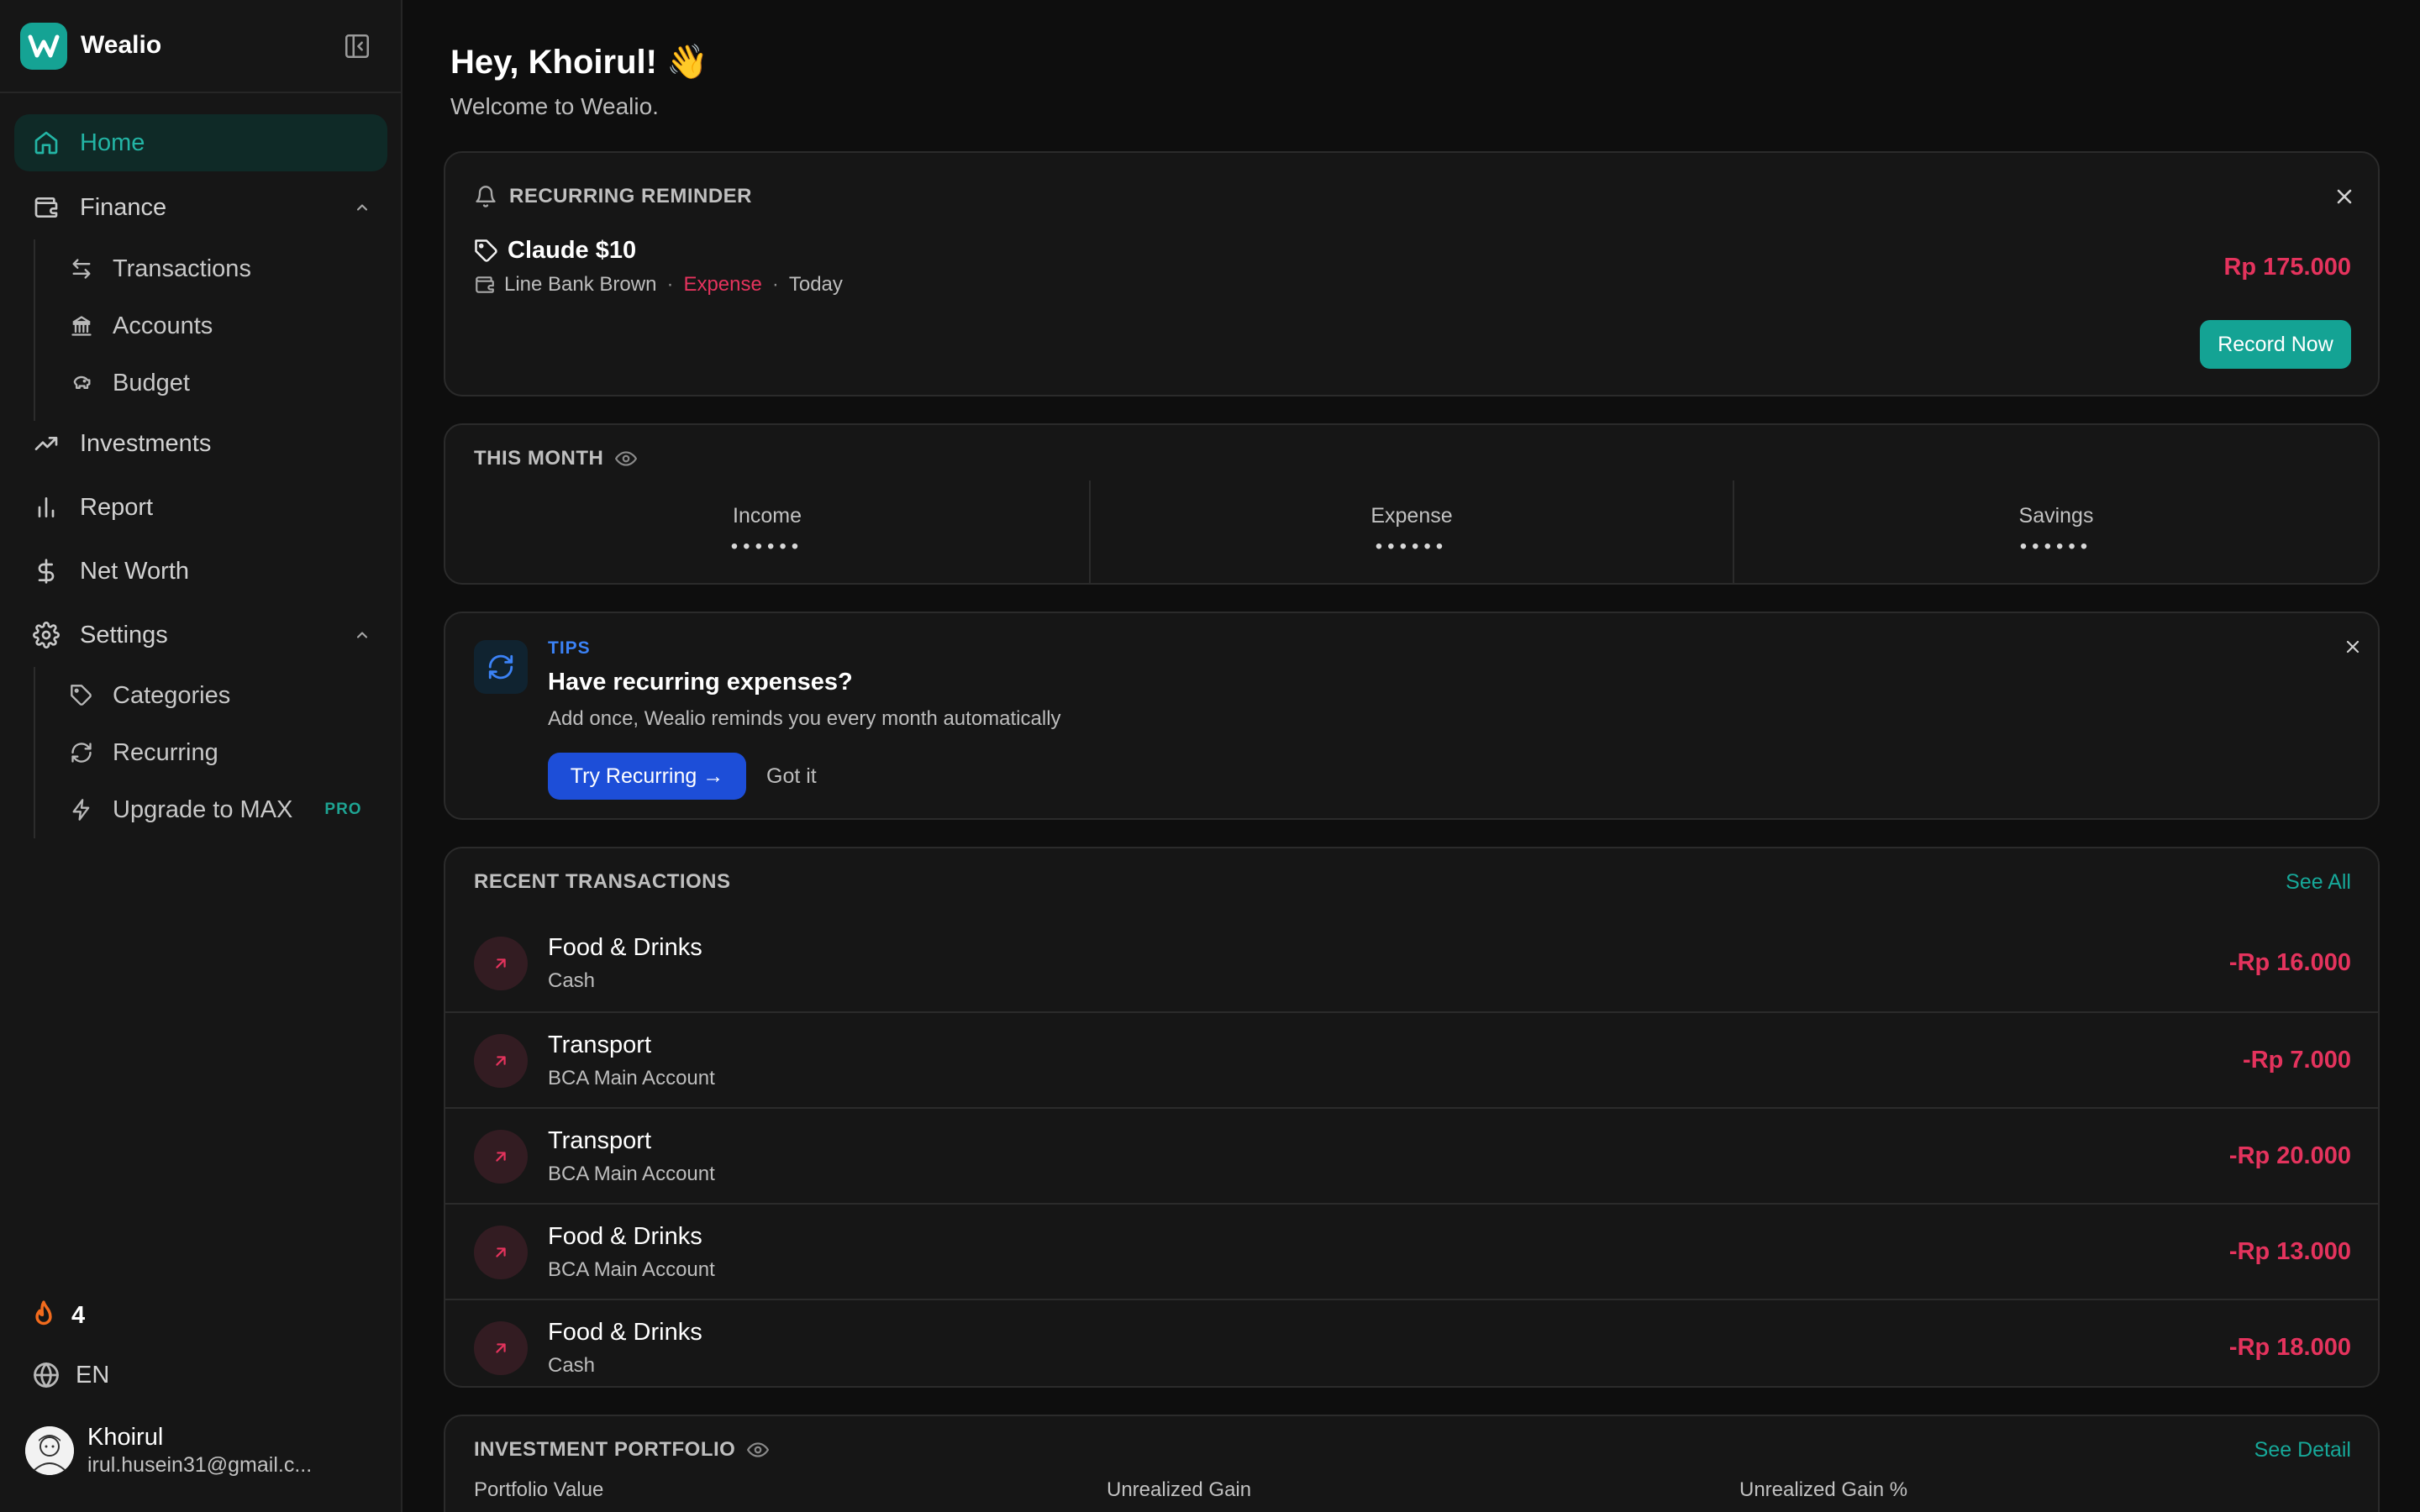 This screenshot has height=1512, width=2420. What do you see at coordinates (163, 325) in the screenshot?
I see `sidebar-item-label: Accounts` at bounding box center [163, 325].